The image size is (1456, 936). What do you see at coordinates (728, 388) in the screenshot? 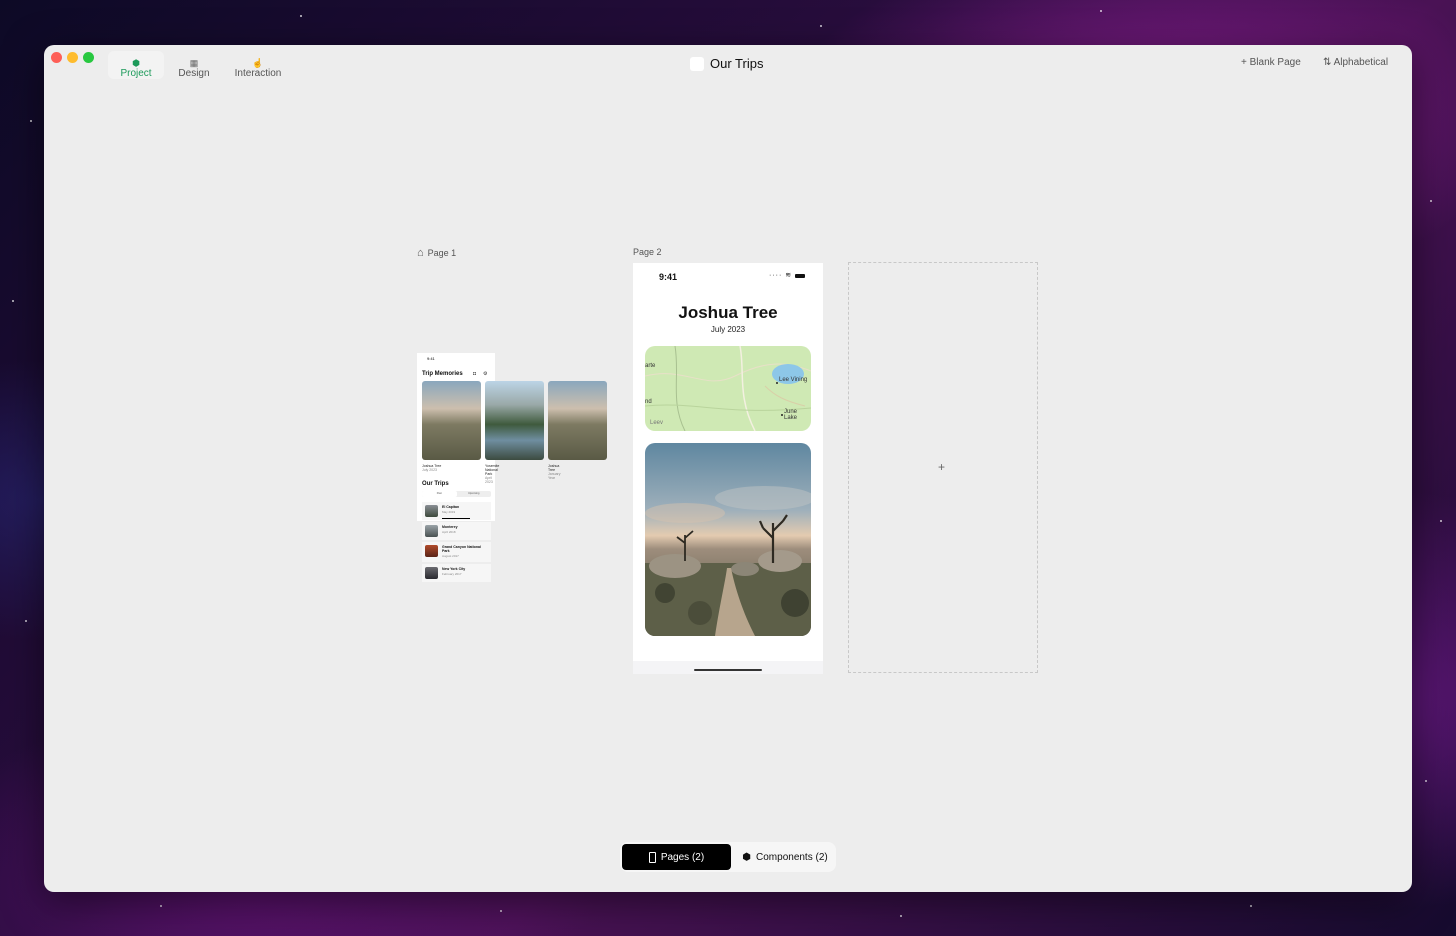
I see `trip-map: arte nd Lee Vining June Lake Leev` at bounding box center [728, 388].